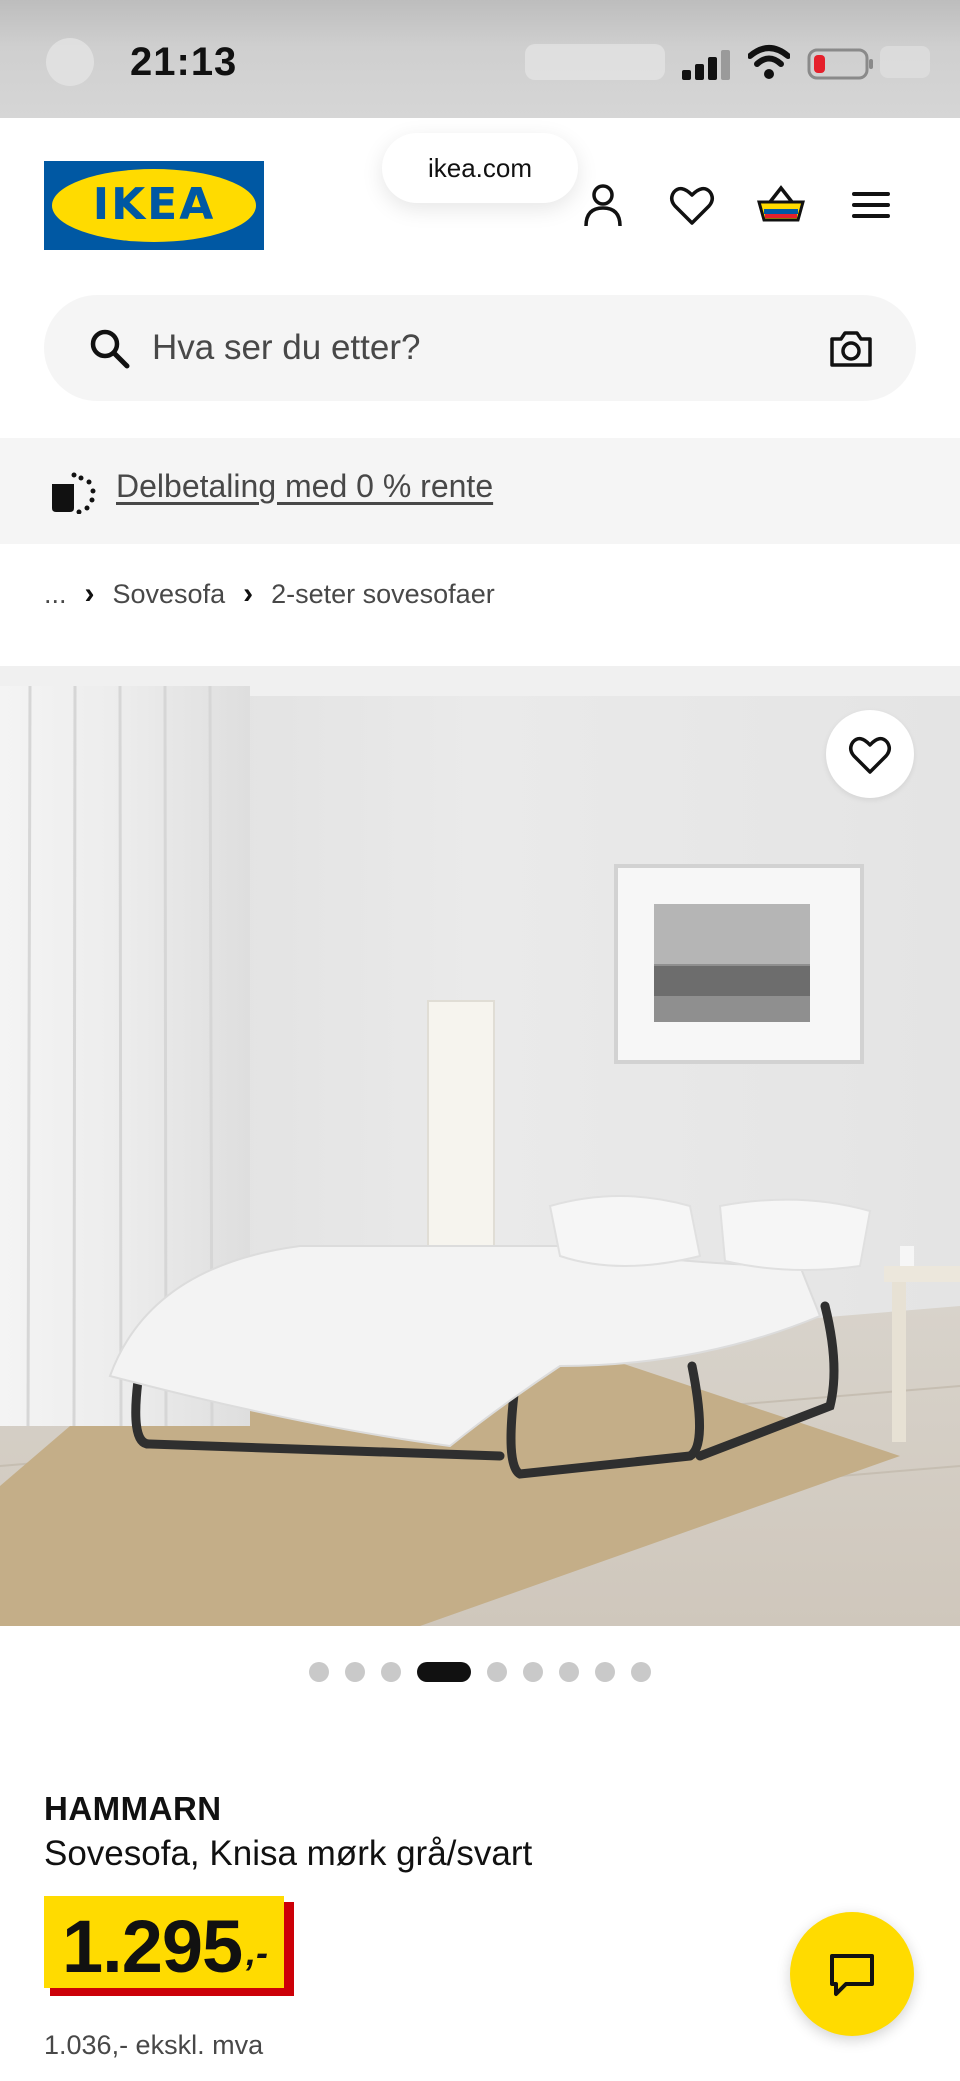 The height and width of the screenshot is (2081, 960). I want to click on favorite-button, so click(870, 754).